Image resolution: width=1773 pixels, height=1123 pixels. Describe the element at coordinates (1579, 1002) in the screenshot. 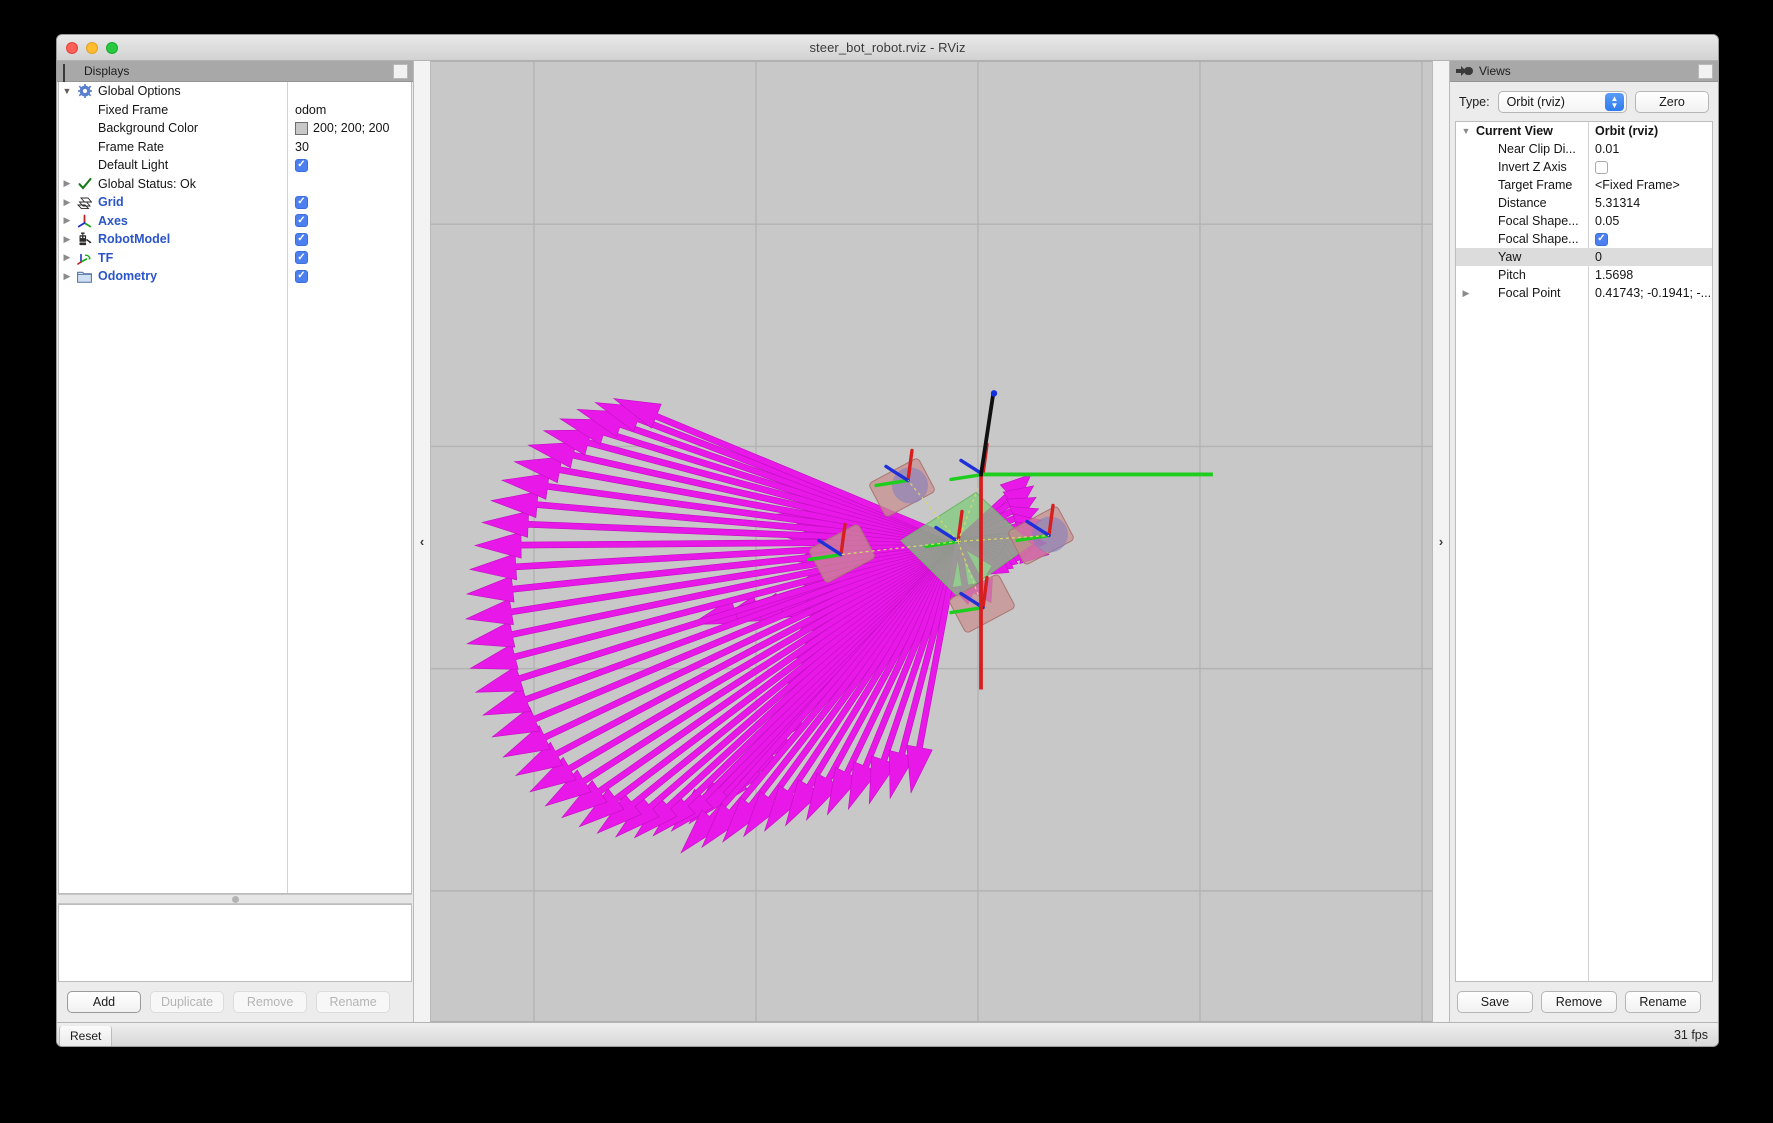

I see `remove-view-button: Remove` at that location.